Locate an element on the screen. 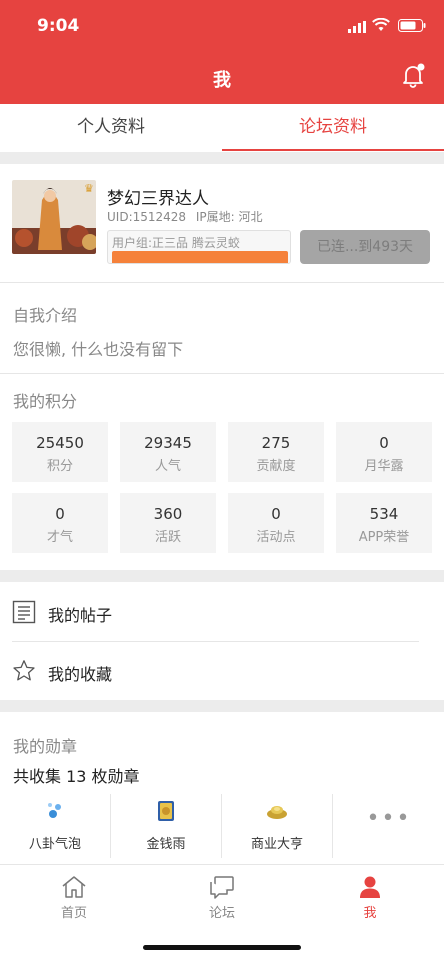  star-icon is located at coordinates (24, 670).